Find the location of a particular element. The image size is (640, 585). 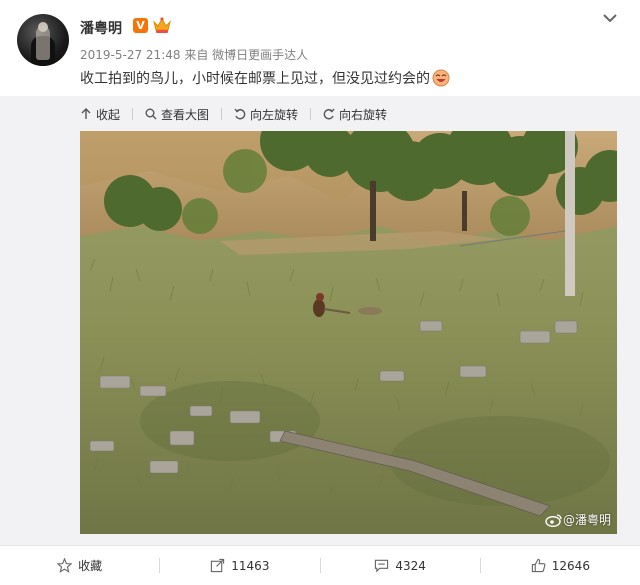

like-button: 12646 is located at coordinates (560, 565).